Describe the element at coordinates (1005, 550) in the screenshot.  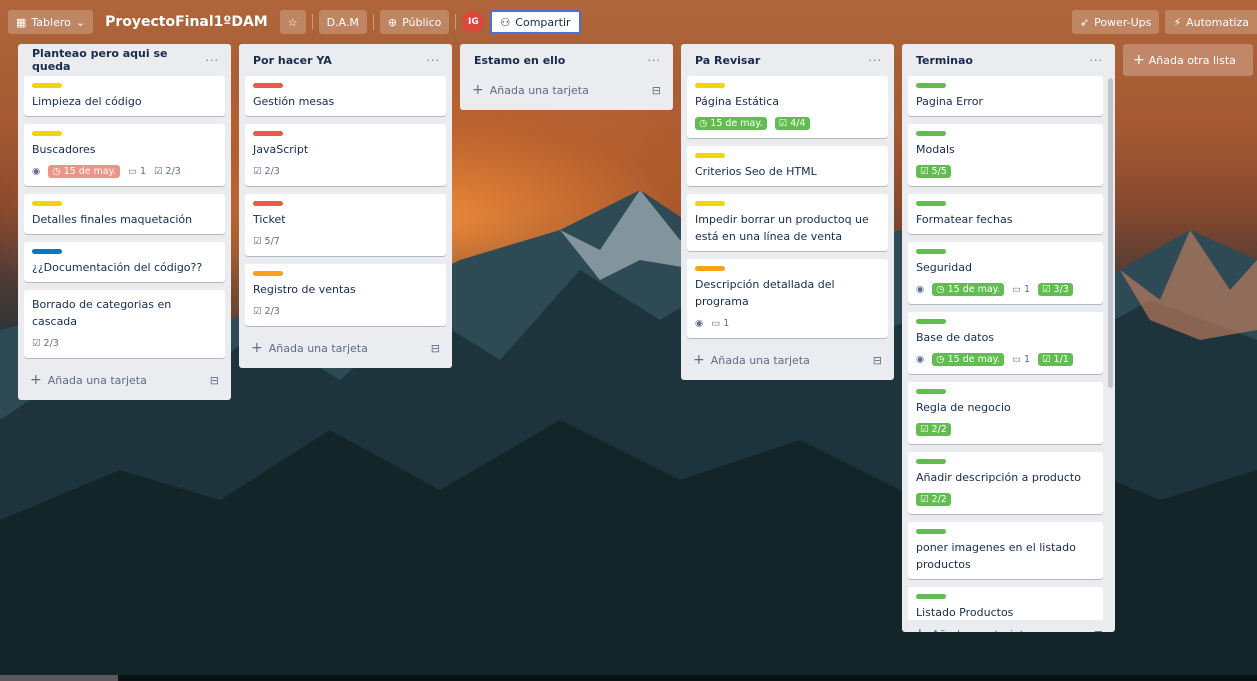
I see `card: poner imagenes en el listado productos` at that location.